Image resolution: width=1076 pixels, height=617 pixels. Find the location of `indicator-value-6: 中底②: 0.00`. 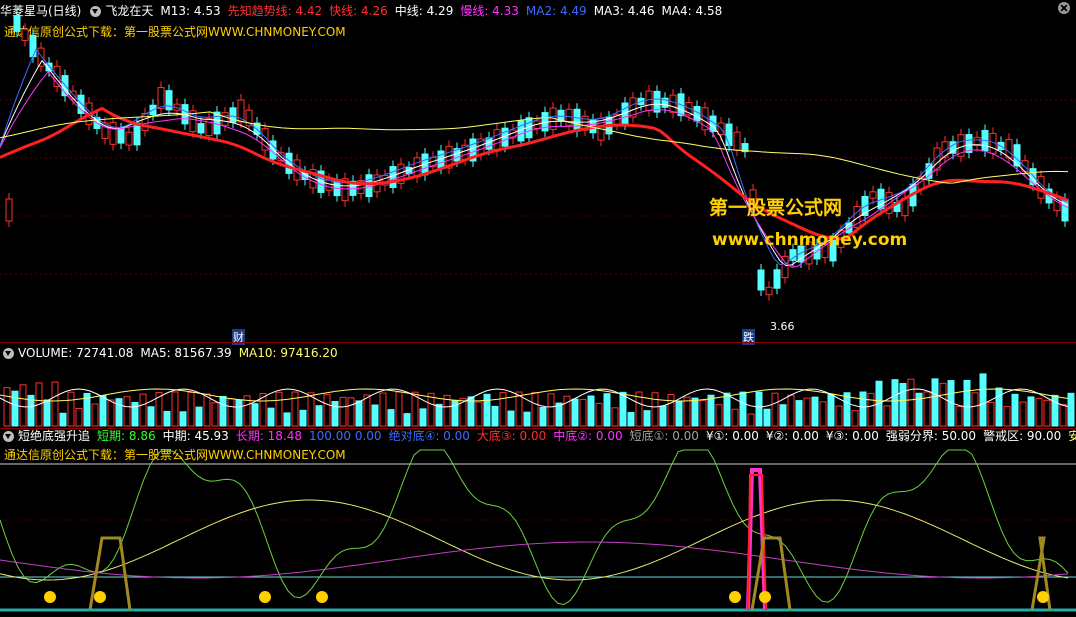

indicator-value-6: 中底②: 0.00 is located at coordinates (588, 436).